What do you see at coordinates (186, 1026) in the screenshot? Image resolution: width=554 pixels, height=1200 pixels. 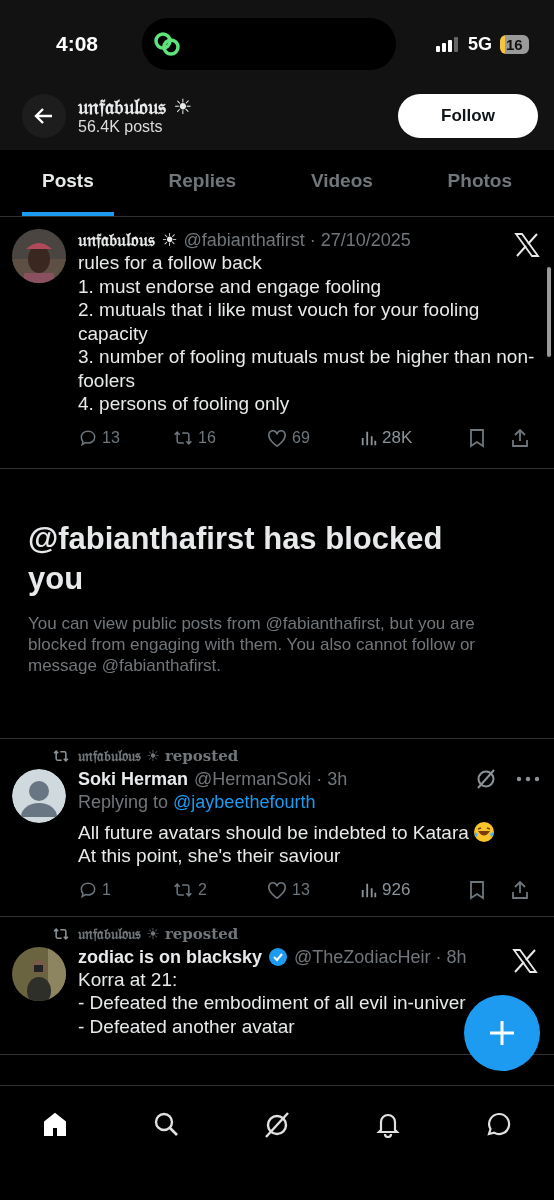 I see `post-text: - Defeated another avatar` at bounding box center [186, 1026].